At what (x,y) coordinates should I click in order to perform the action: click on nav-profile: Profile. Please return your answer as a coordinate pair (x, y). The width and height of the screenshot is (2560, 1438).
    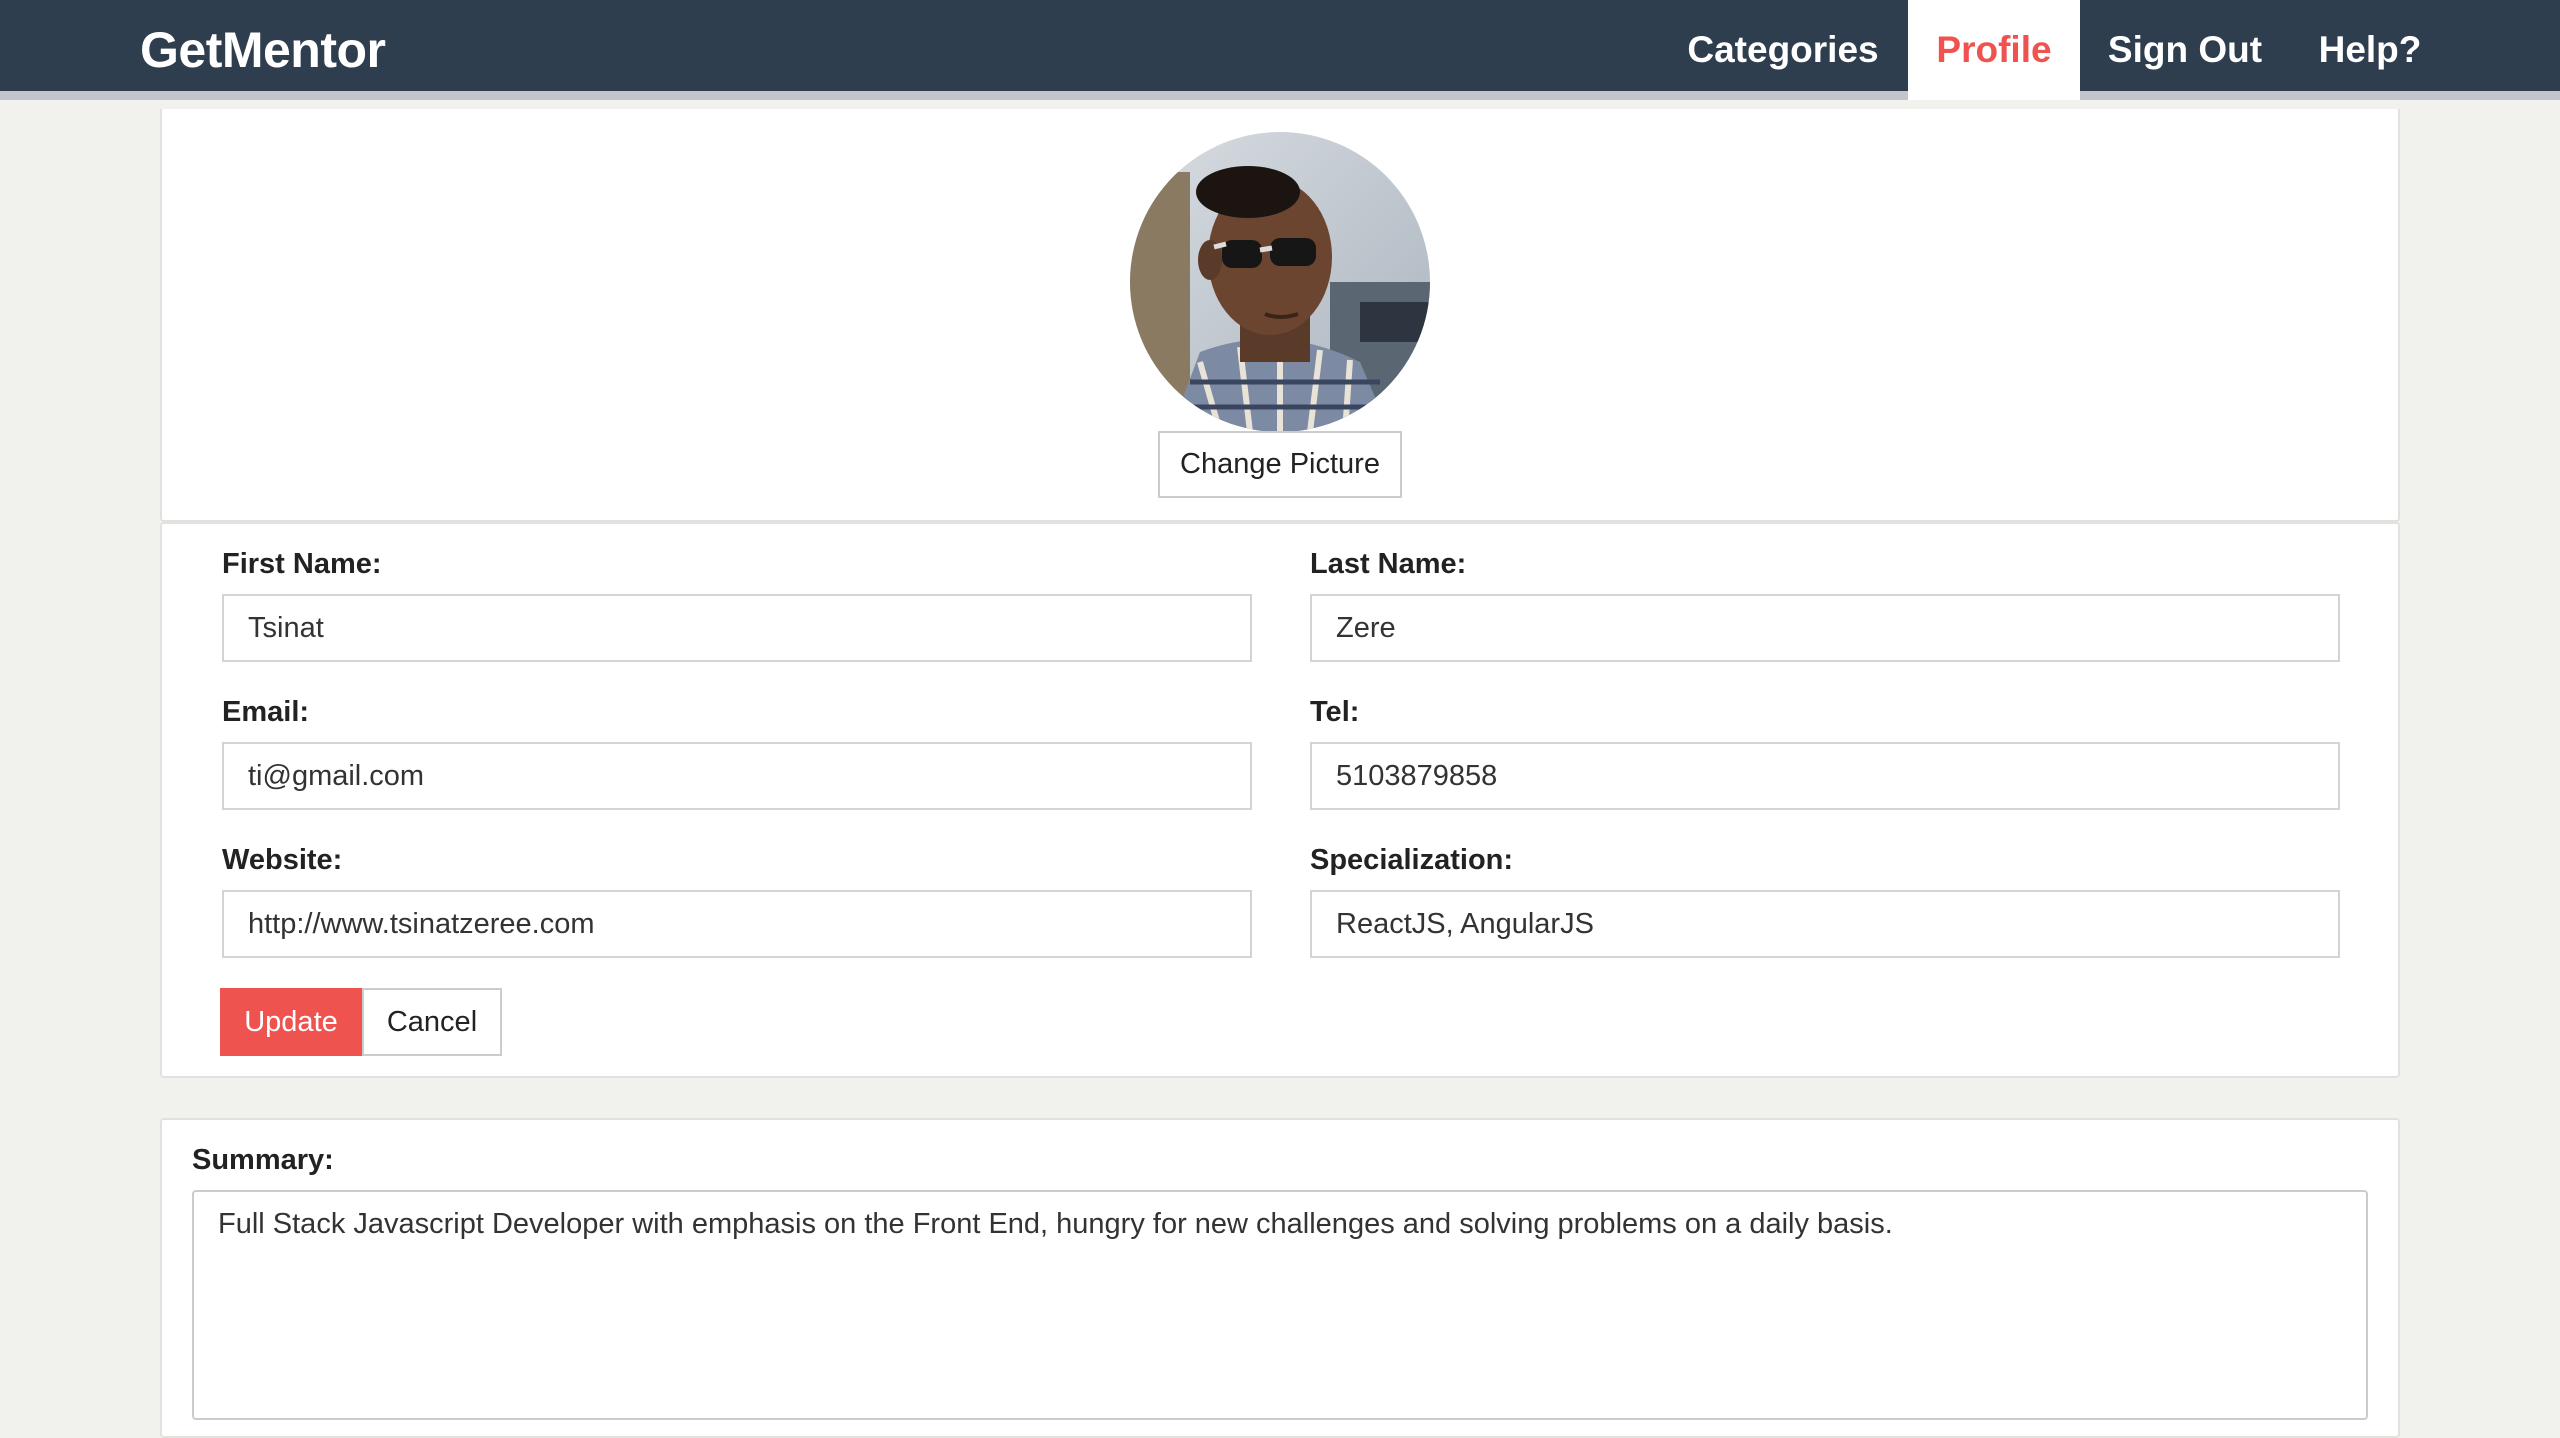
    Looking at the image, I should click on (1994, 50).